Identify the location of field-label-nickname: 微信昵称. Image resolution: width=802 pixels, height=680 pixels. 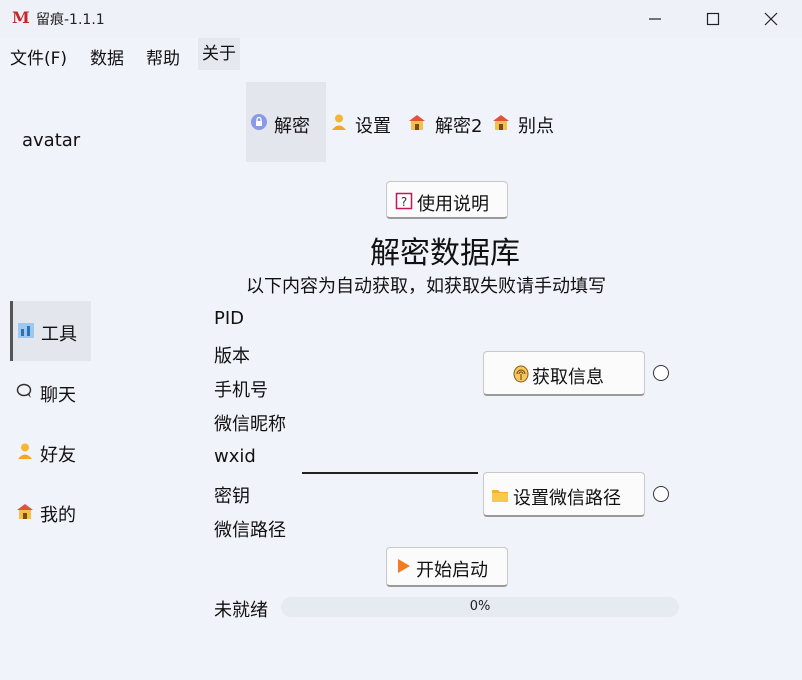
(250, 424).